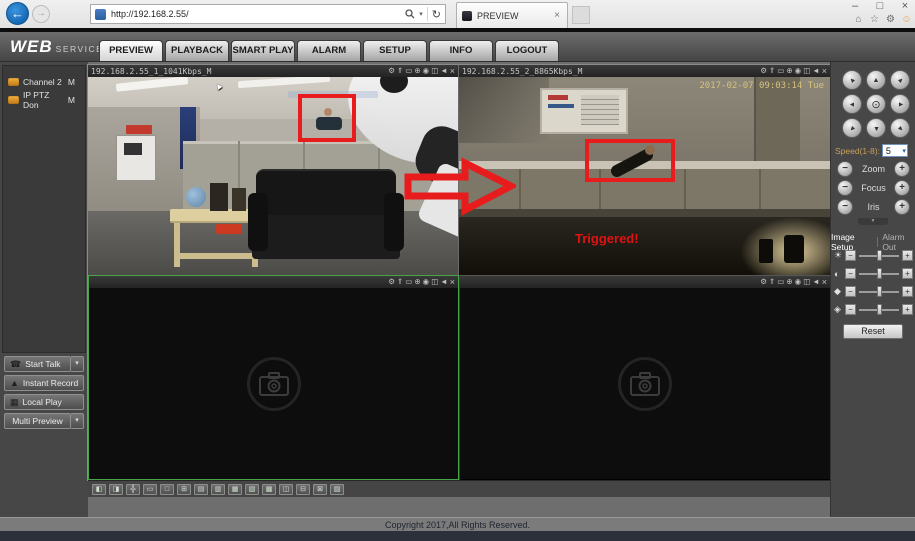 The image size is (915, 541). I want to click on tab-preview: PREVIEW, so click(131, 50).